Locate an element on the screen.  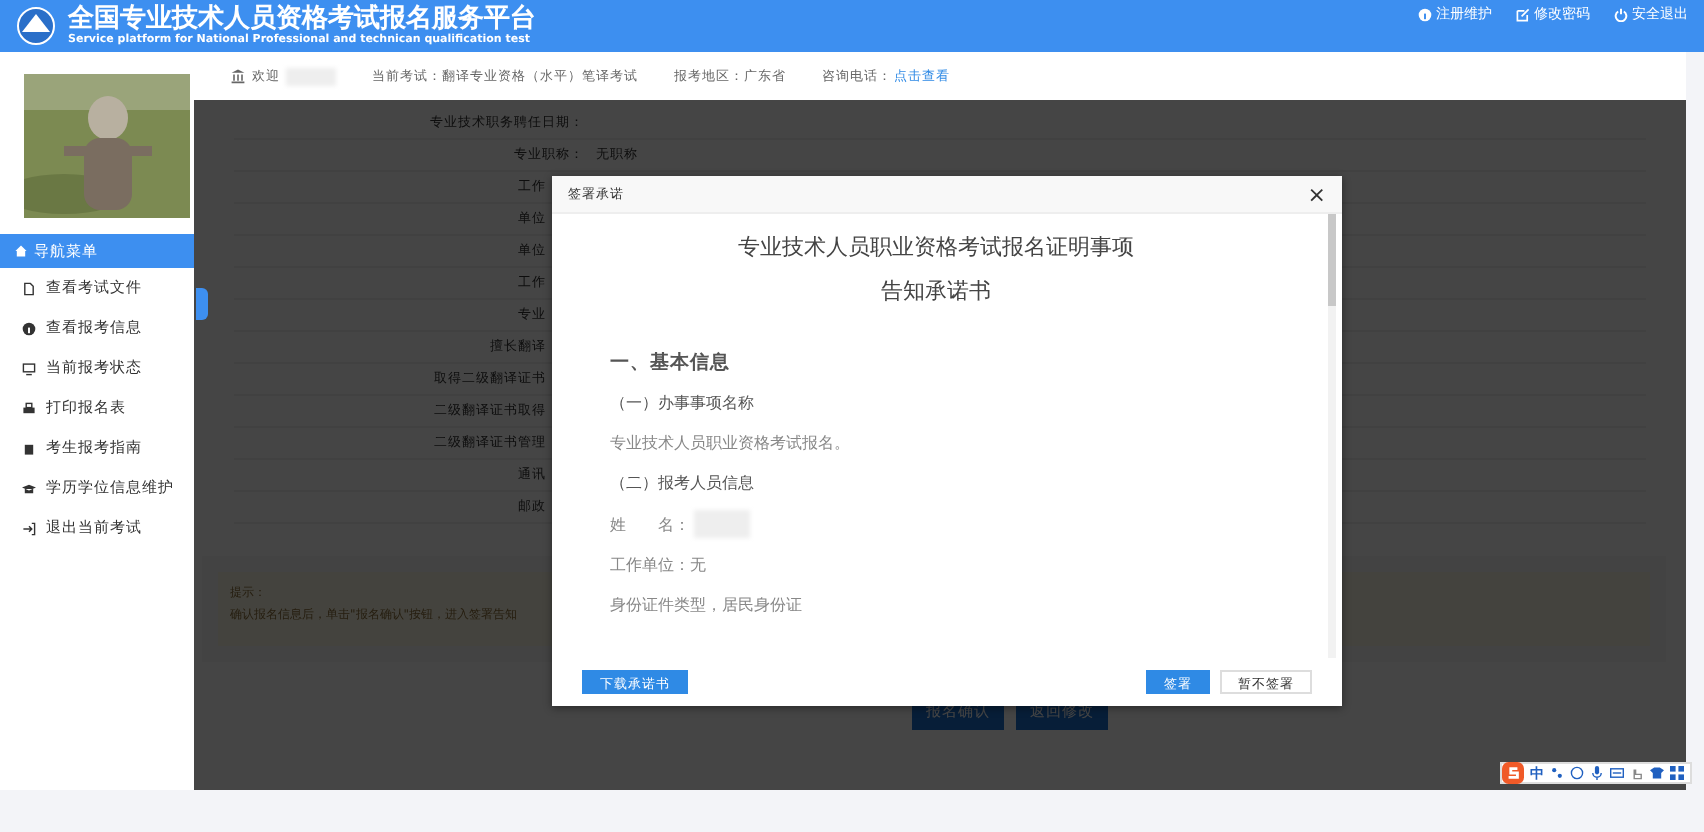
document-text: 专业技术人员职业资格考试报名。 is located at coordinates (731, 444).